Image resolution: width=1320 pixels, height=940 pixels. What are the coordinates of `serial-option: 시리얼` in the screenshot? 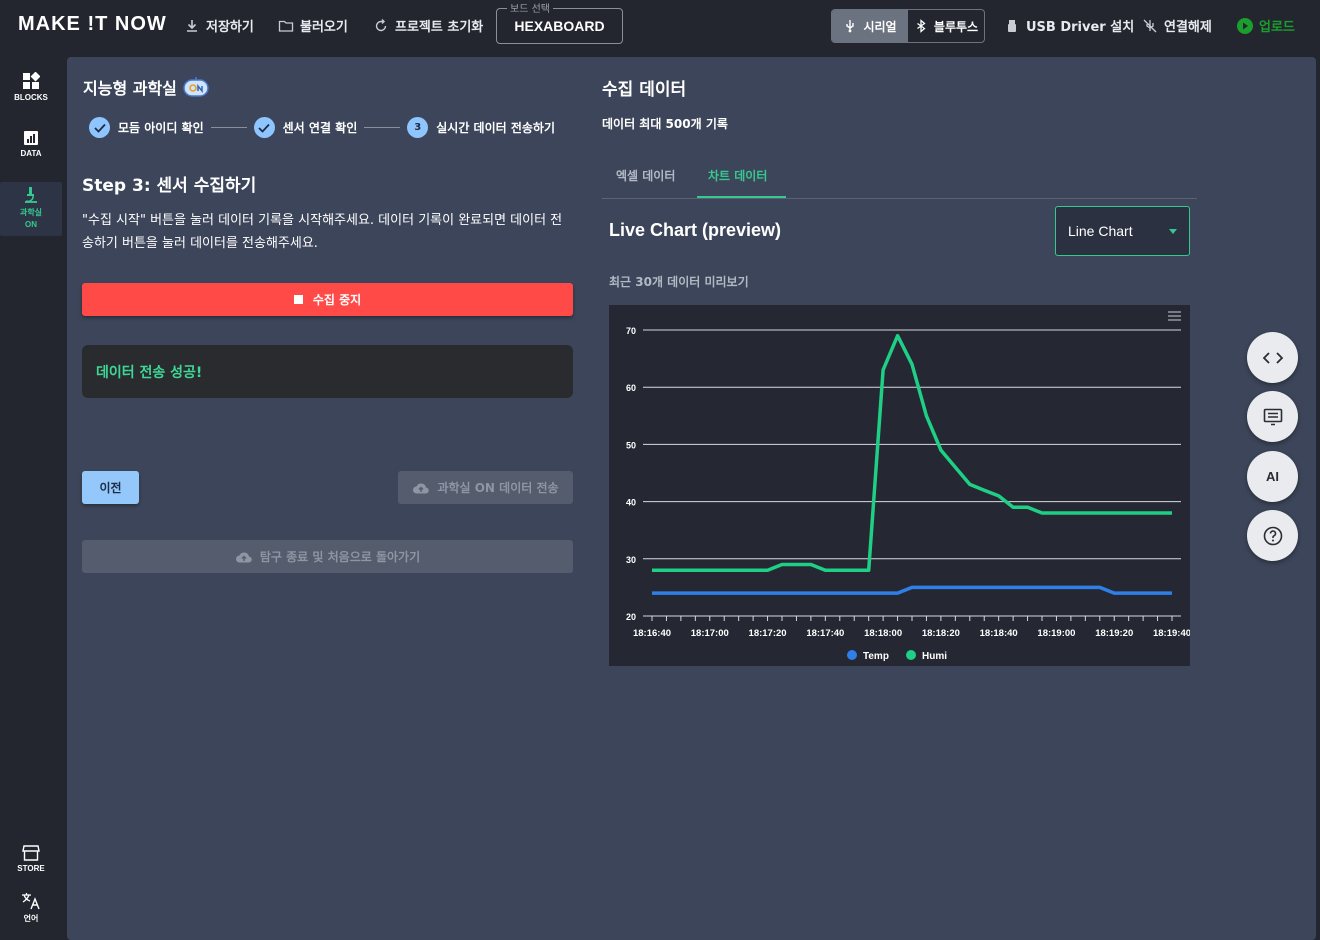 It's located at (870, 26).